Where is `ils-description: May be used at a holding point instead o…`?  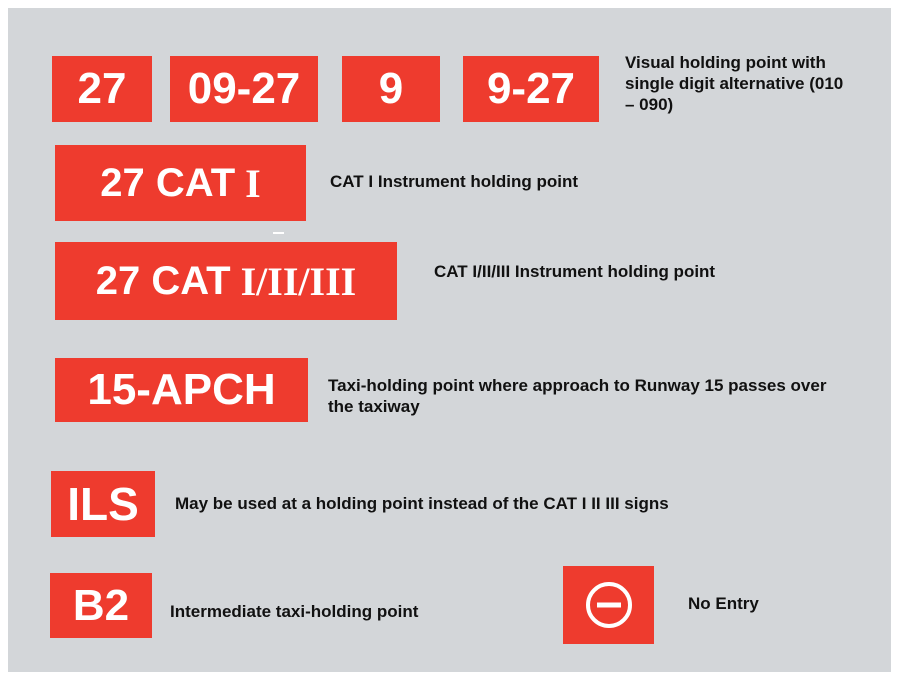
ils-description: May be used at a holding point instead o… is located at coordinates (422, 503).